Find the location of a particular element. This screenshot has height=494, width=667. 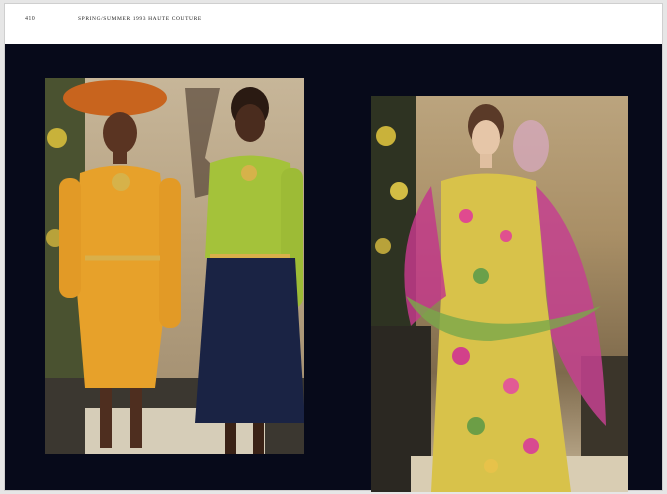

navy-skirt is located at coordinates (249, 340).